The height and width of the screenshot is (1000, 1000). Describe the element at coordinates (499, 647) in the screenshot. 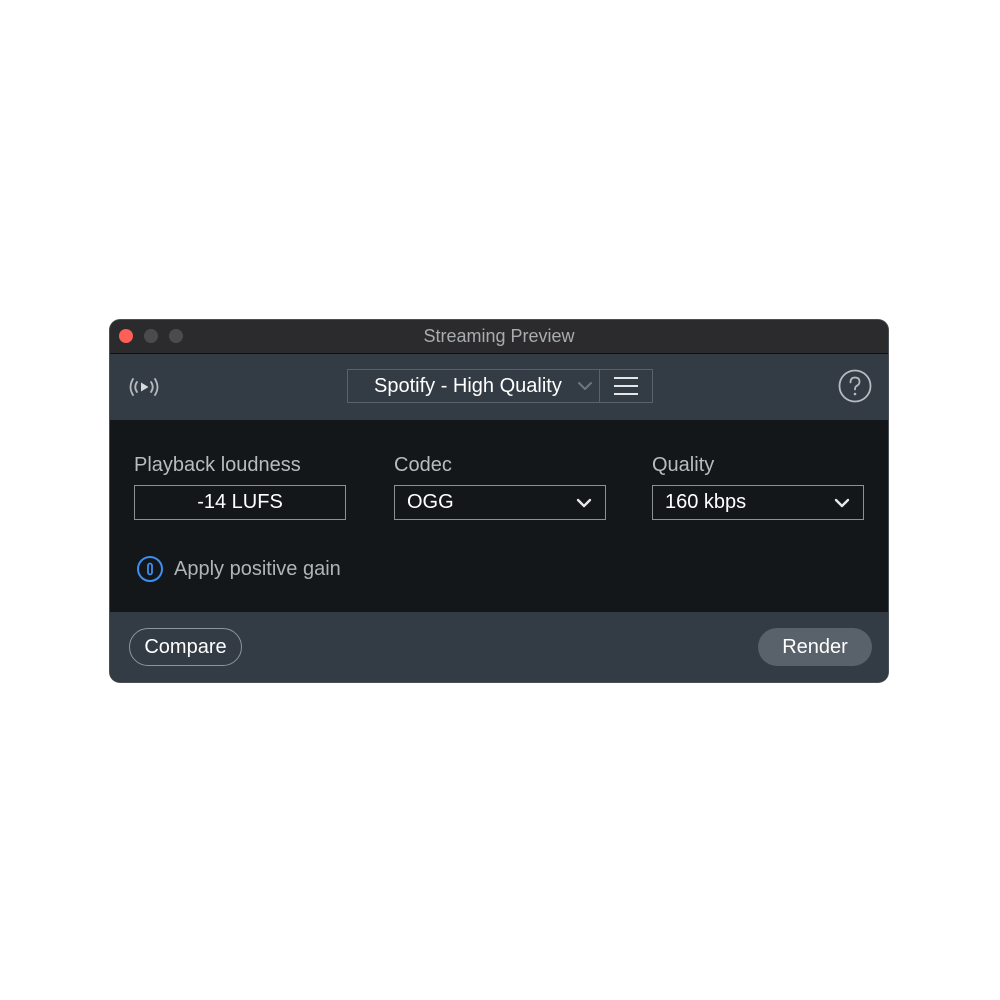

I see `footer-bar: Compare Render` at that location.